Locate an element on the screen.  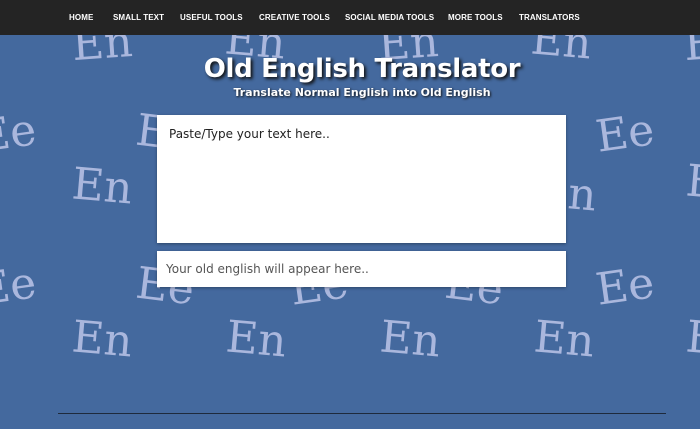
nav-social-media-tools: SOCIAL MEDIA TOOLS is located at coordinates (389, 17).